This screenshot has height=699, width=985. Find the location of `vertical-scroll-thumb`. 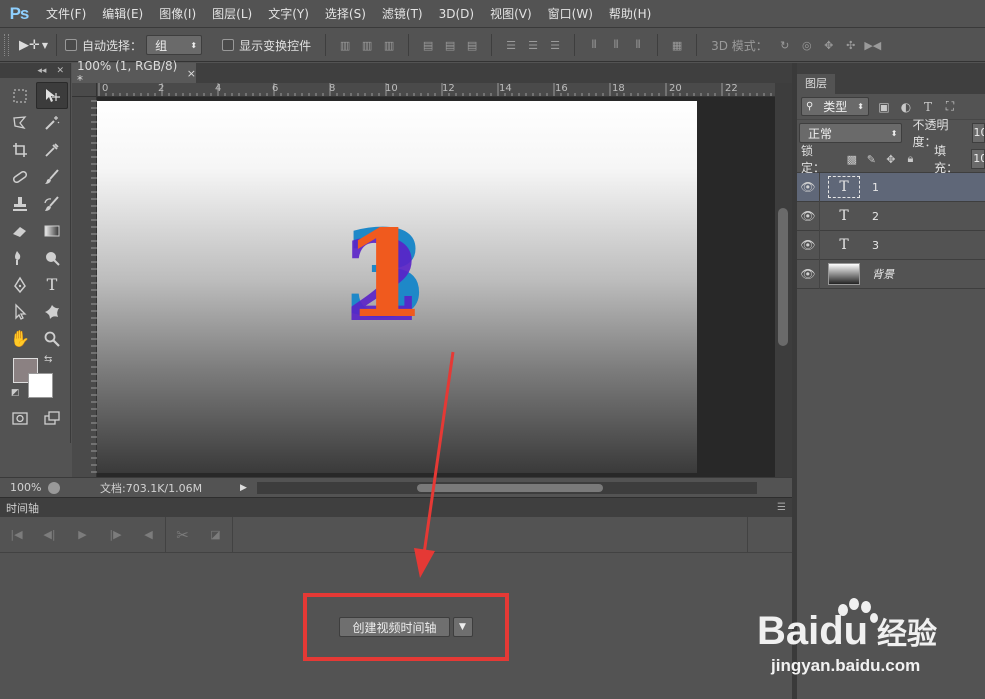

vertical-scroll-thumb is located at coordinates (783, 277).